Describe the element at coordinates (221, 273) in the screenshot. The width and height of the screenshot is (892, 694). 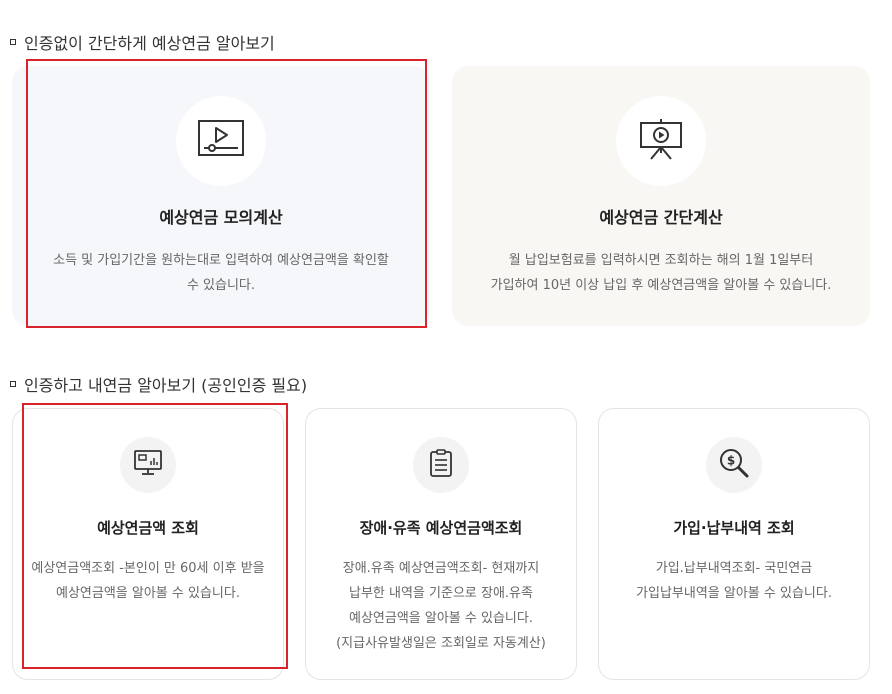
I see `card-description: 소득 및 가입기간을 원하는대로 입력하여 예상연금액을 확인할 수 있습니다.` at that location.